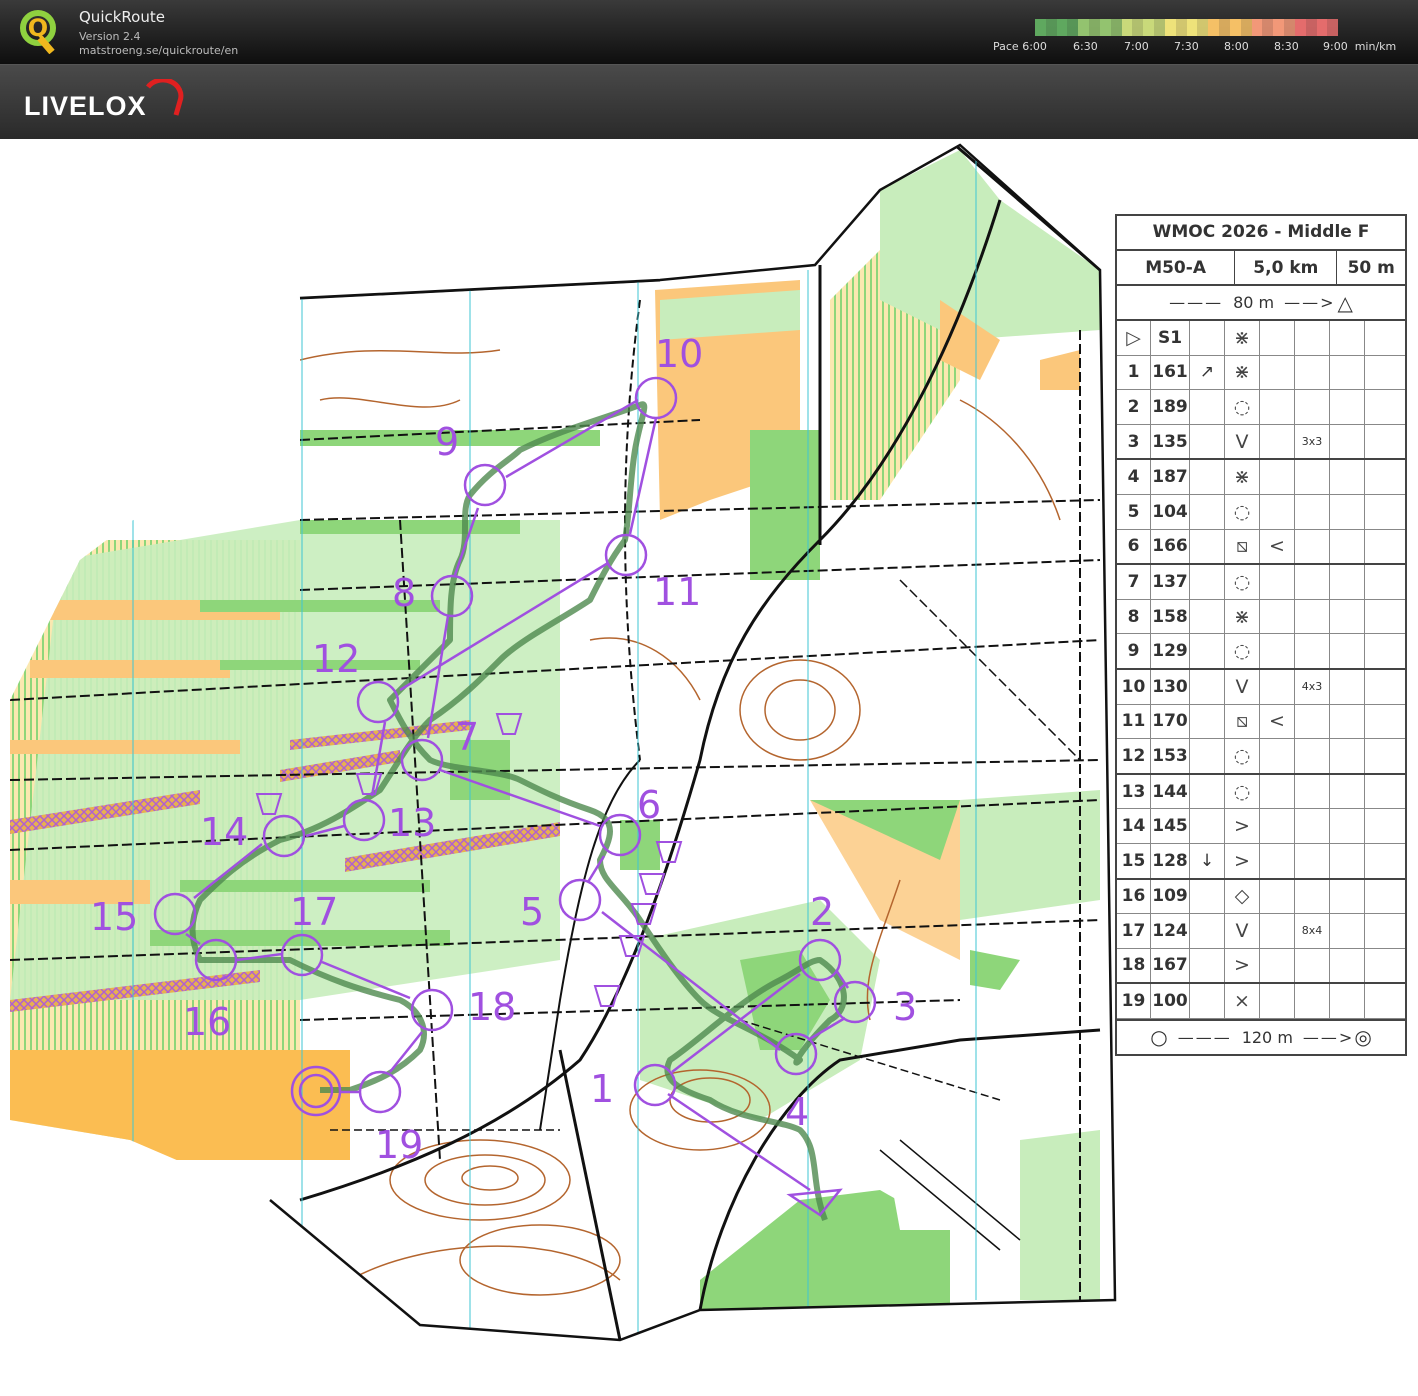 This screenshot has height=1396, width=1418. Describe the element at coordinates (1261, 966) in the screenshot. I see `control-row: 18 167 >` at that location.